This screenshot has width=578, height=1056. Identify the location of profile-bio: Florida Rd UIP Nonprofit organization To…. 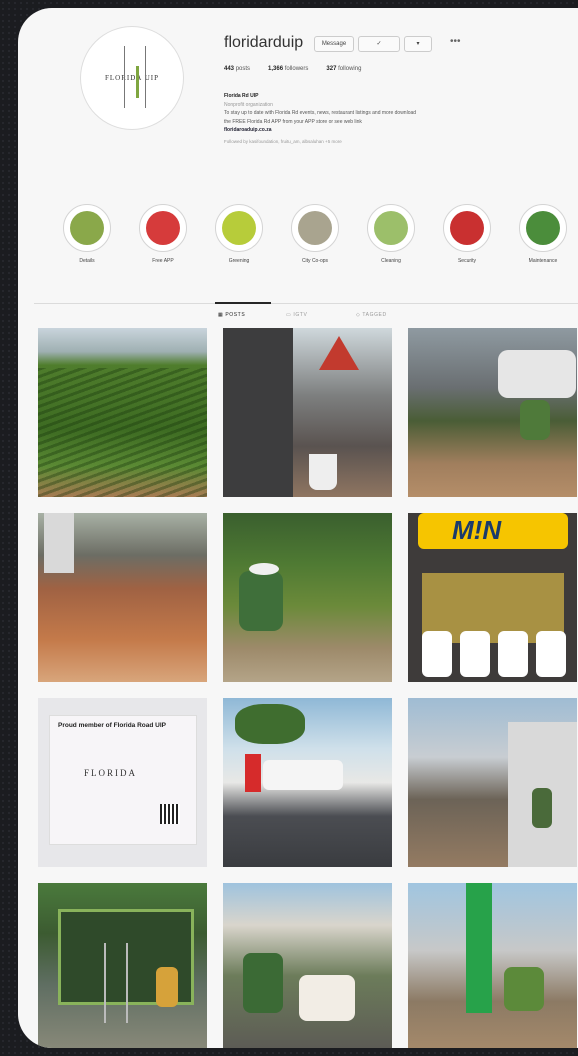
(399, 119).